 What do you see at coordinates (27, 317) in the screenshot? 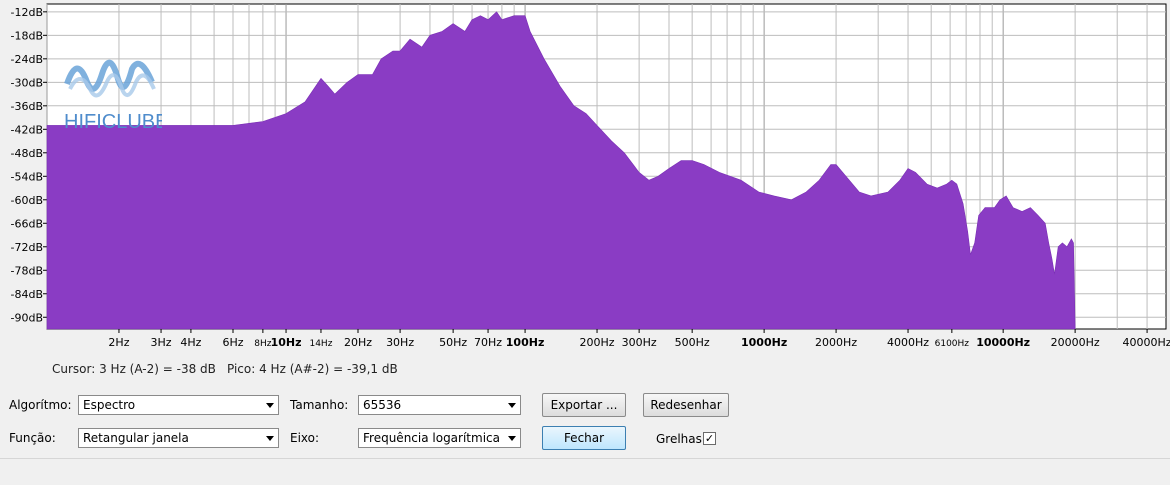
I see `y-tick-label: -90dB` at bounding box center [27, 317].